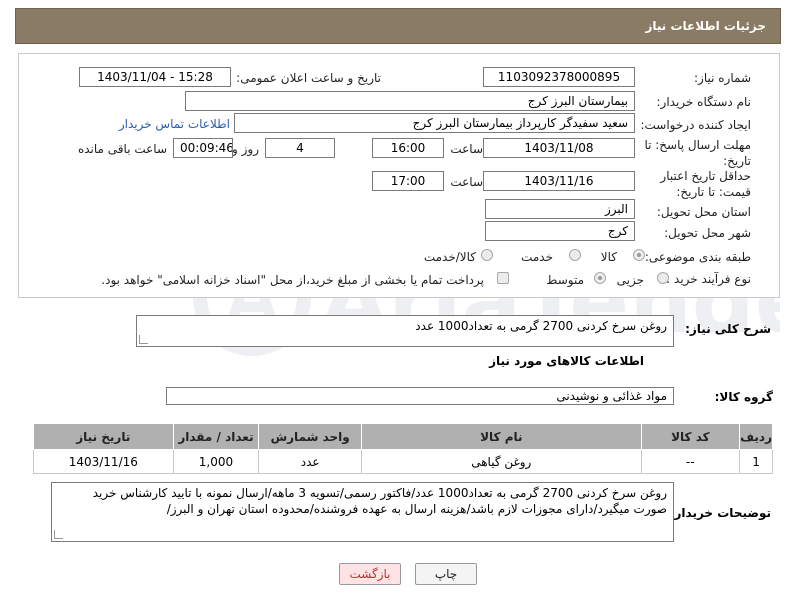 This screenshot has height=598, width=789. What do you see at coordinates (559, 181) in the screenshot?
I see `price-validity-date-field: 1403/11/16` at bounding box center [559, 181].